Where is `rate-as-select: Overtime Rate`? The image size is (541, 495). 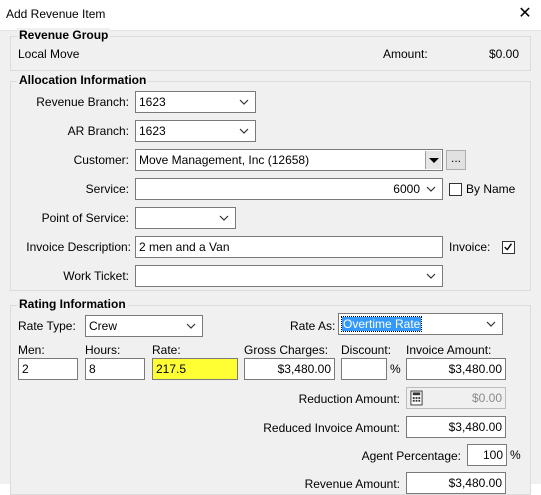
rate-as-select: Overtime Rate is located at coordinates (420, 324).